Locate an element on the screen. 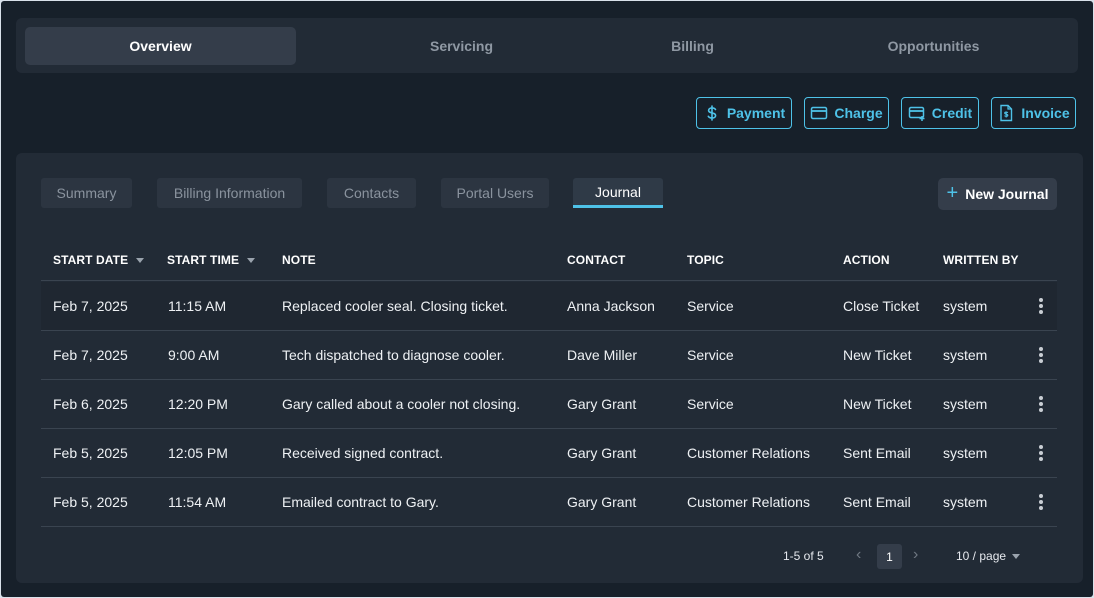  cell-contact: Dave Miller is located at coordinates (602, 355).